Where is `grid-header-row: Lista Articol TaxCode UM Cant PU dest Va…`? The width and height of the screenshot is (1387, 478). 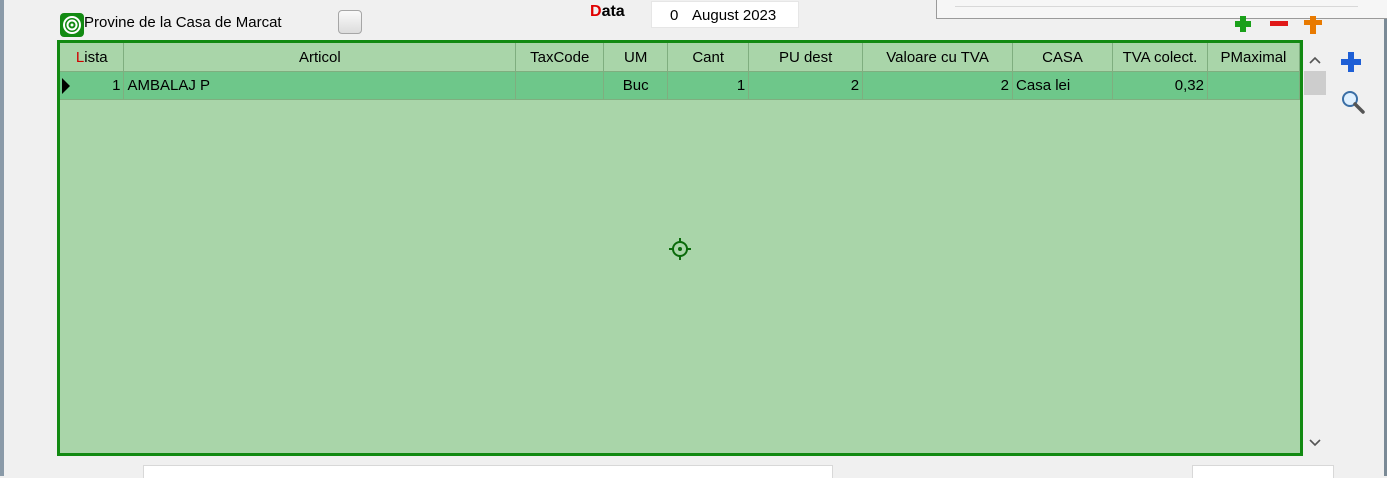
grid-header-row: Lista Articol TaxCode UM Cant PU dest Va… is located at coordinates (680, 57).